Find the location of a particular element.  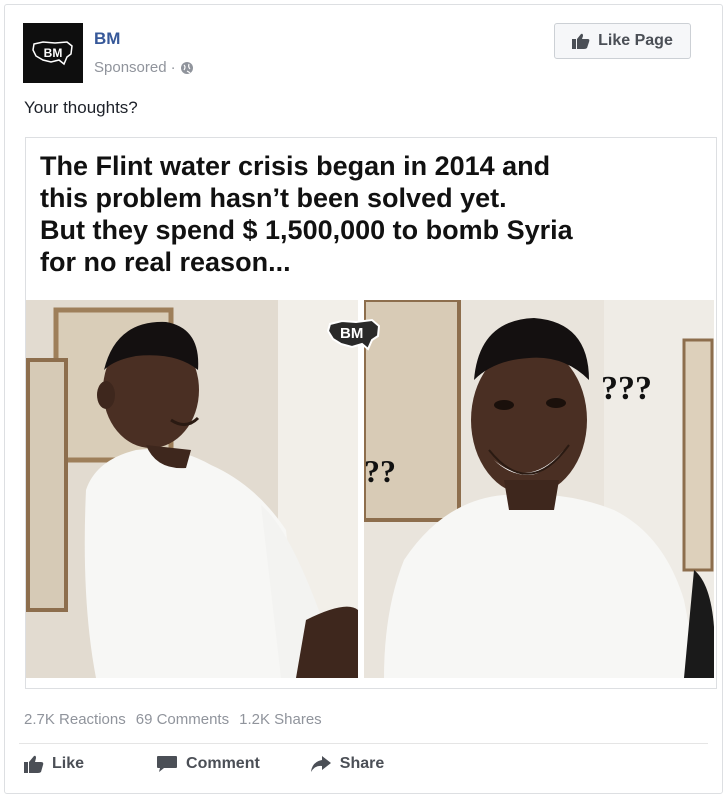

shares-count: 1.2K Shares is located at coordinates (280, 719).